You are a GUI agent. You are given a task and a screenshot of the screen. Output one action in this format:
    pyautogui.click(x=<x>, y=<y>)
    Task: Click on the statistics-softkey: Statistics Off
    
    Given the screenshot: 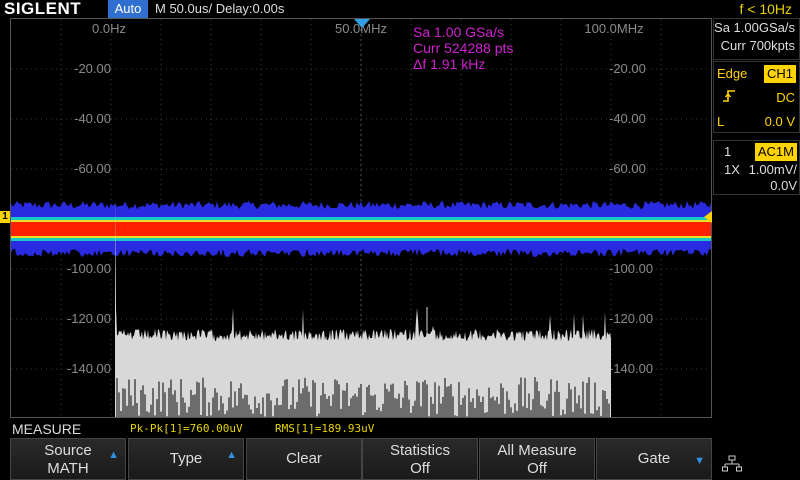 What is the action you would take?
    pyautogui.click(x=420, y=459)
    